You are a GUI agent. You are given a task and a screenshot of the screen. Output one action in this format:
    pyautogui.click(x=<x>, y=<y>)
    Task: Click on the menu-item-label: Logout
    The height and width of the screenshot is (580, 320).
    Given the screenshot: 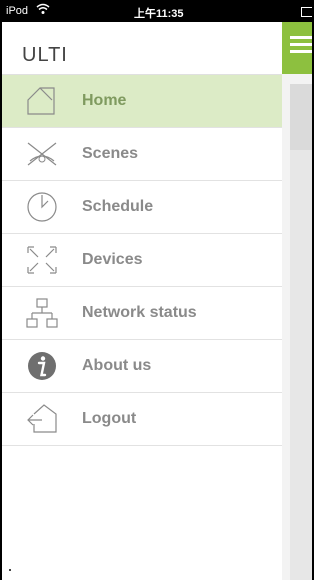 What is the action you would take?
    pyautogui.click(x=109, y=418)
    